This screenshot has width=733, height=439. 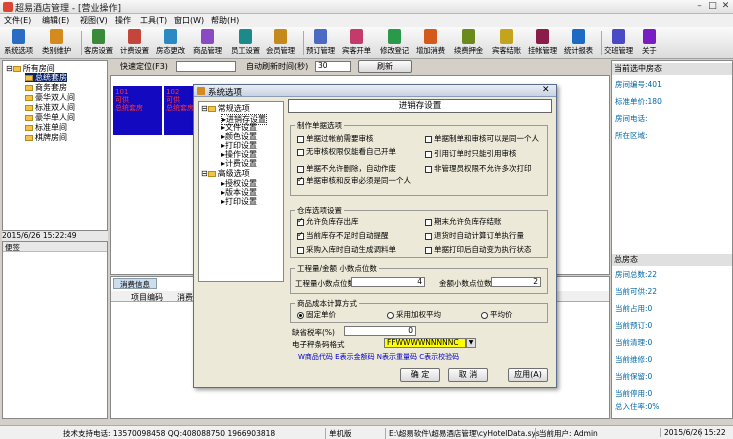 What do you see at coordinates (542, 42) in the screenshot?
I see `toolbar-button: 挂帐管理` at bounding box center [542, 42].